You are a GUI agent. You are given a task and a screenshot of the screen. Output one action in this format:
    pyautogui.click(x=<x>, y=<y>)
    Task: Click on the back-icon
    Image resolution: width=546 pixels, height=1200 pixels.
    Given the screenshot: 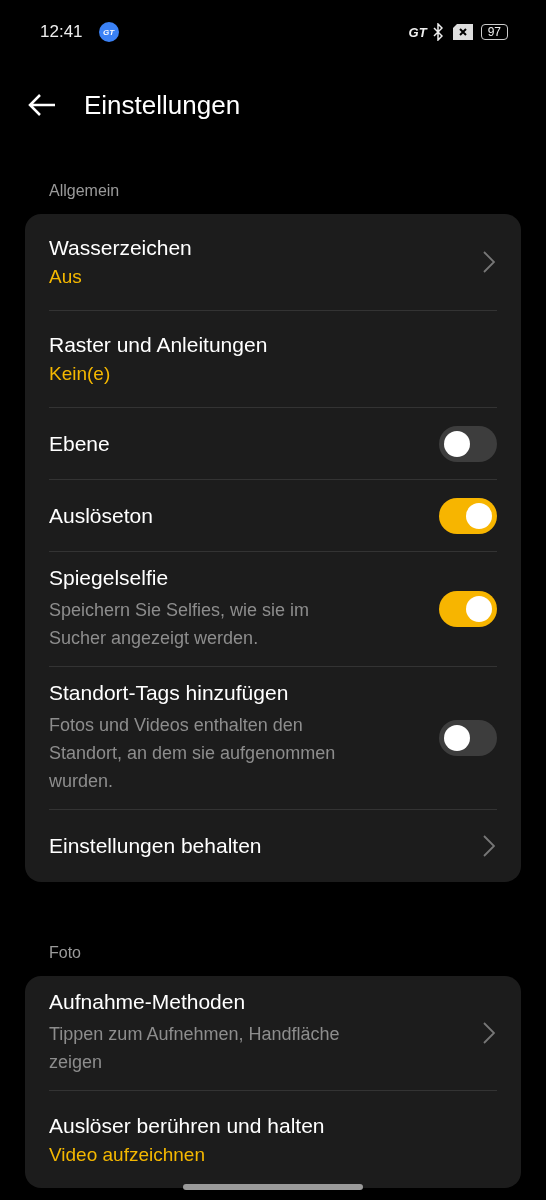 What is the action you would take?
    pyautogui.click(x=42, y=105)
    